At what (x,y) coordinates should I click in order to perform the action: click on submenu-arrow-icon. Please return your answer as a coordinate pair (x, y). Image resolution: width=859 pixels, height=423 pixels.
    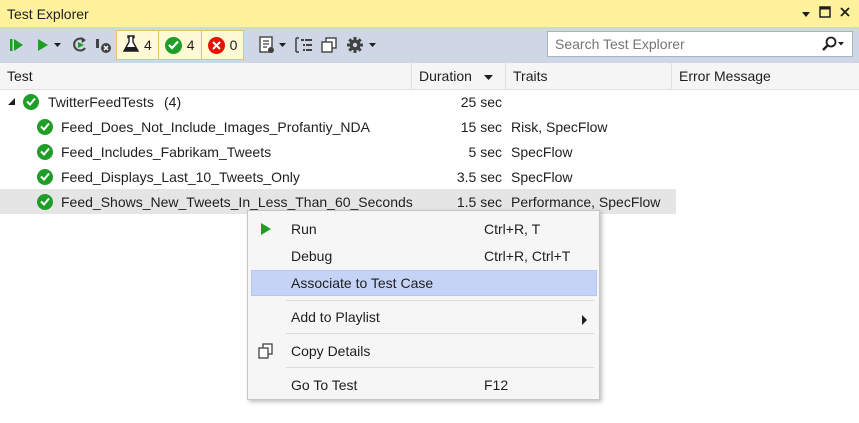
    Looking at the image, I should click on (585, 320).